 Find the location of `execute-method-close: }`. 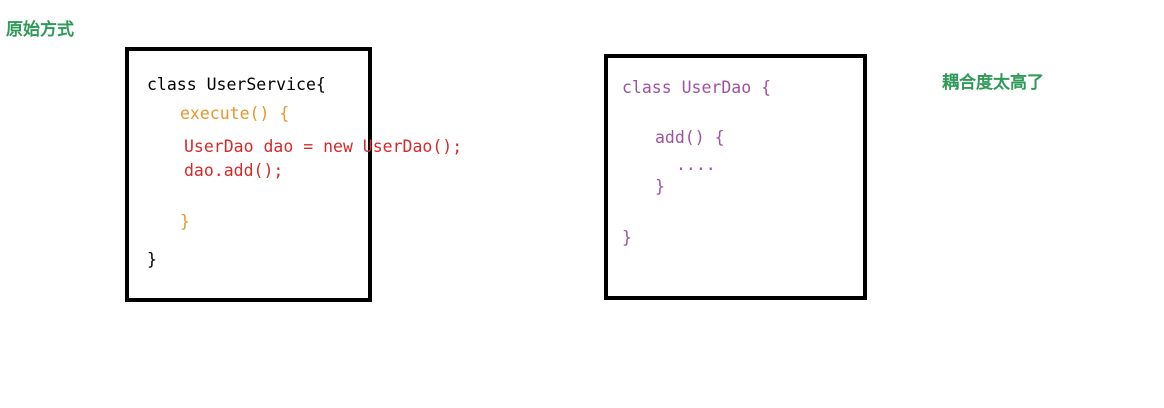

execute-method-close: } is located at coordinates (185, 221).